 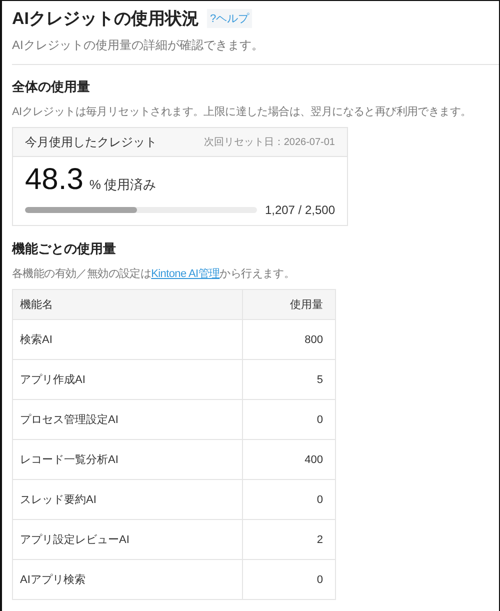 What do you see at coordinates (54, 180) in the screenshot?
I see `usage-percent: 48.3` at bounding box center [54, 180].